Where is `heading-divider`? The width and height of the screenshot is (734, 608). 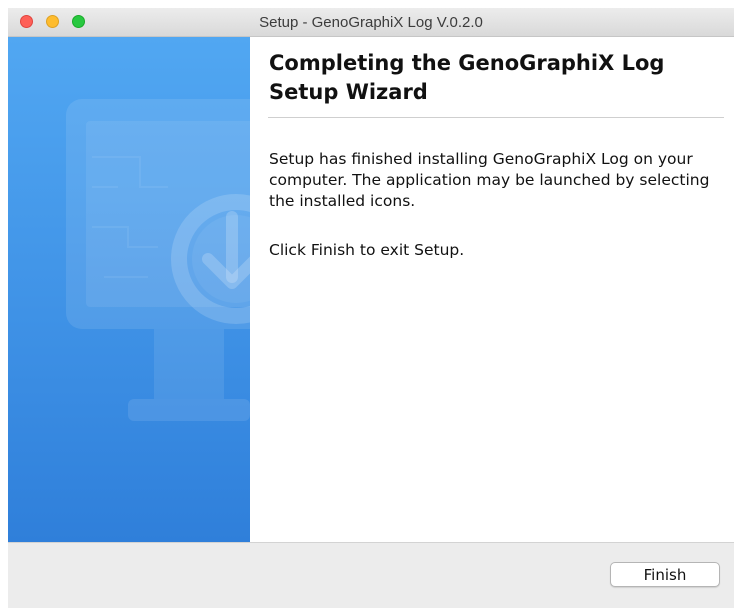 heading-divider is located at coordinates (496, 117).